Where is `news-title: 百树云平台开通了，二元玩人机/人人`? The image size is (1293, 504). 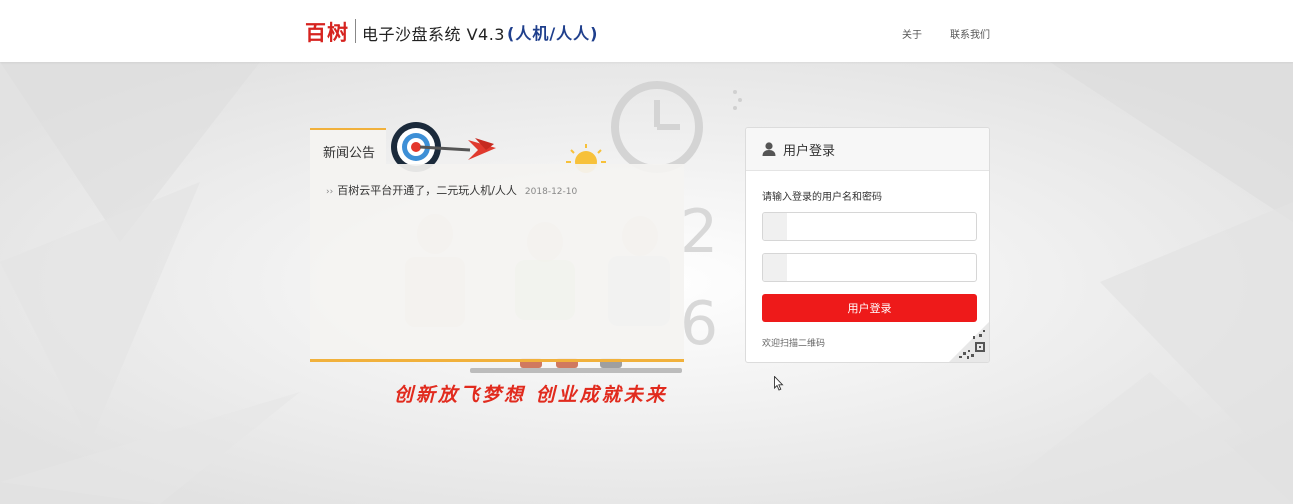
news-title: 百树云平台开通了，二元玩人机/人人 is located at coordinates (427, 190).